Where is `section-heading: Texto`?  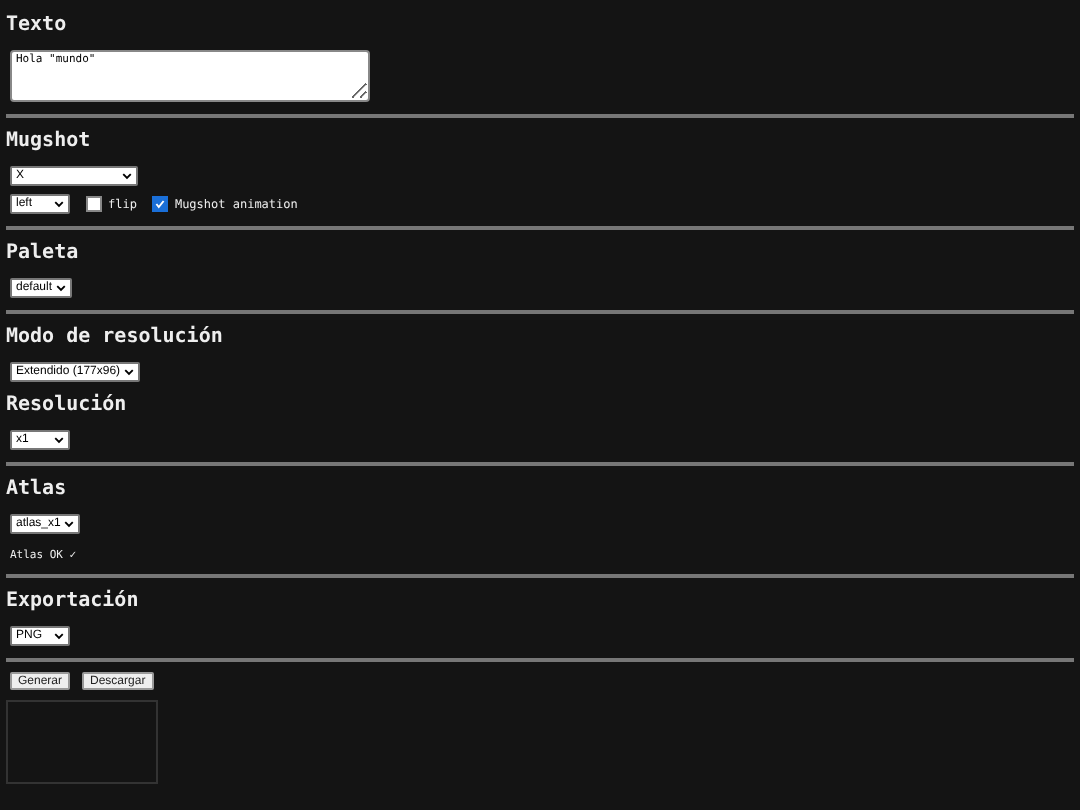 section-heading: Texto is located at coordinates (37, 26).